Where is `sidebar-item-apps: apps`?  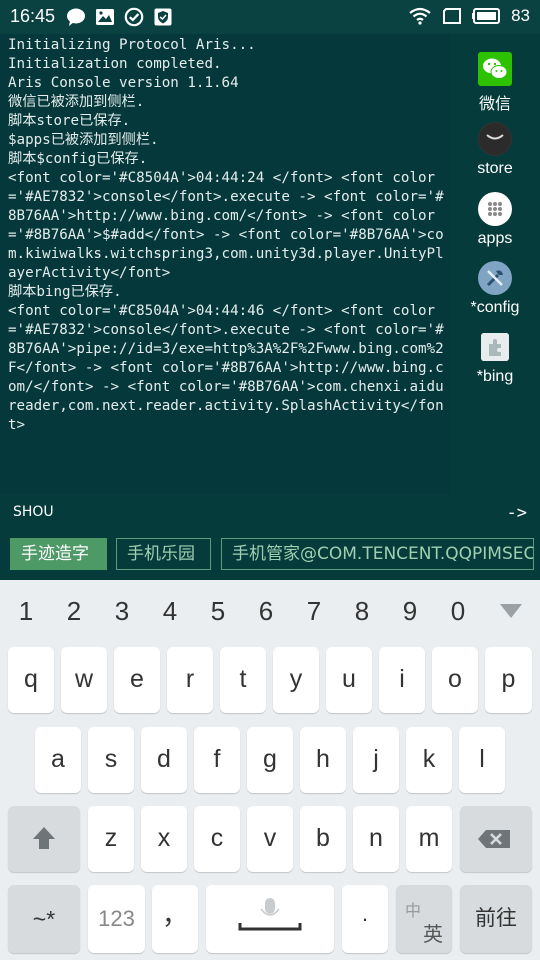
sidebar-item-apps: apps is located at coordinates (495, 220).